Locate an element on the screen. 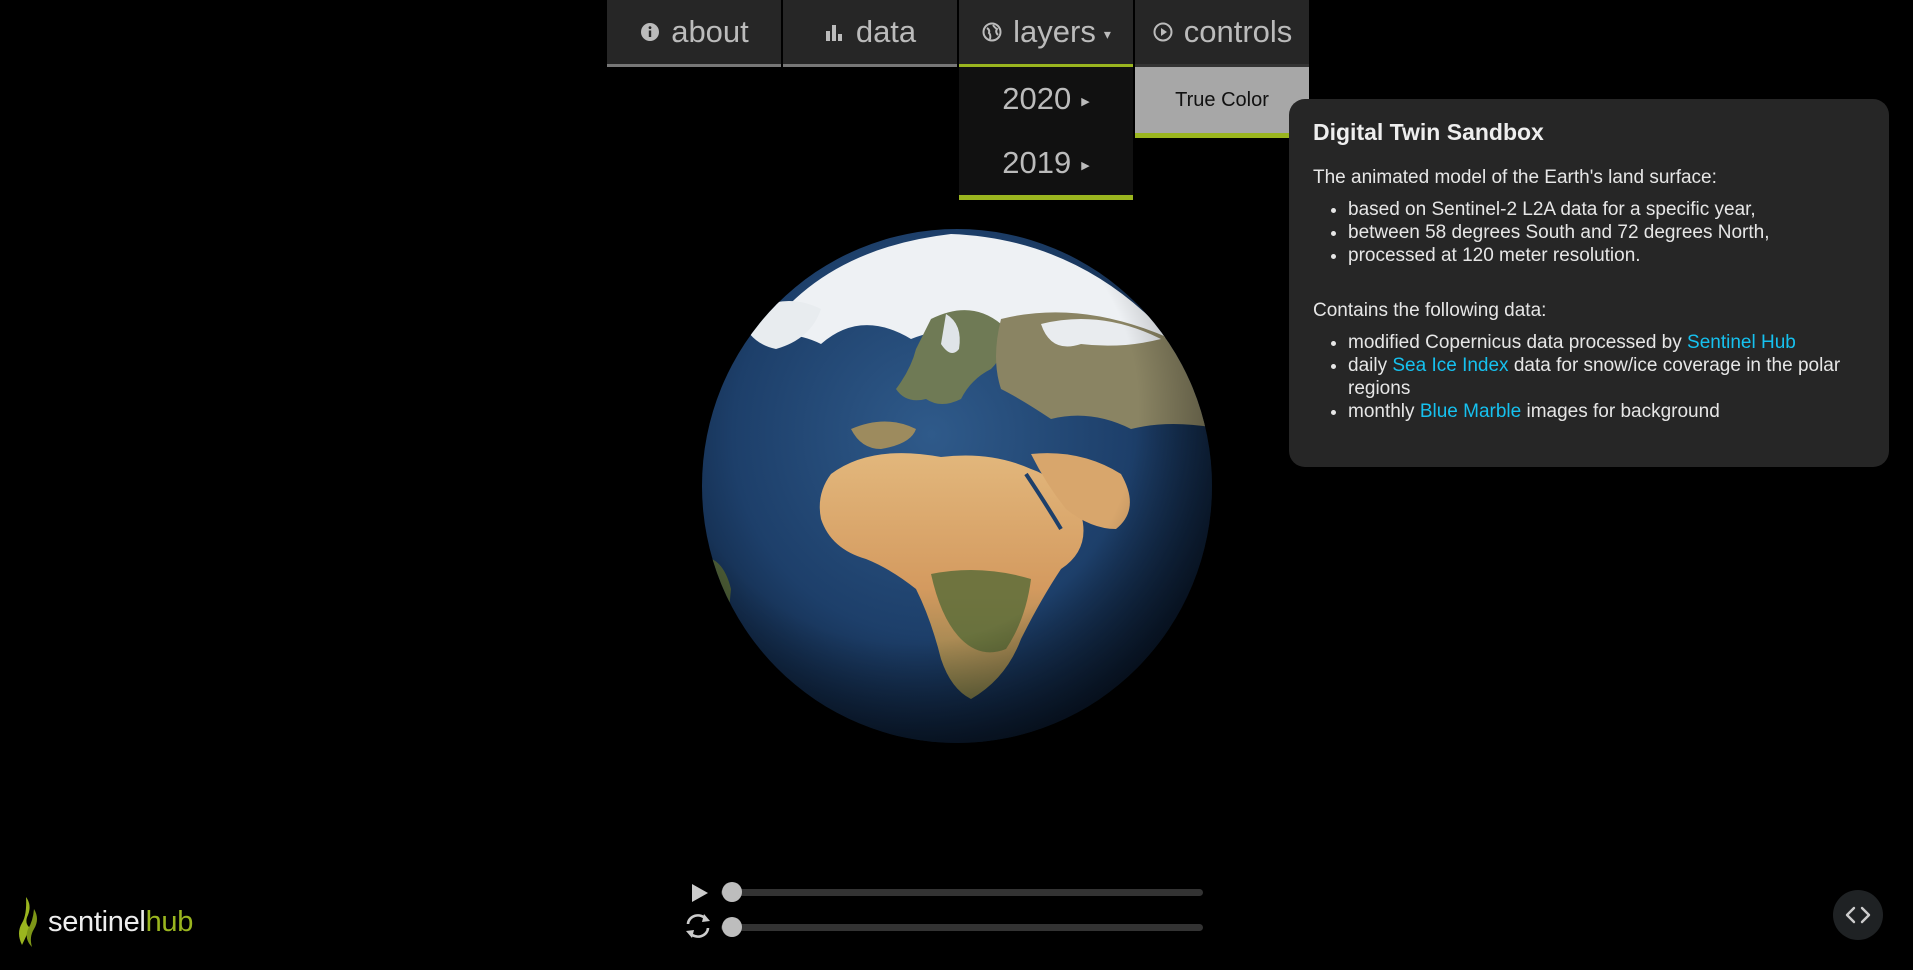 The image size is (1913, 970). blue-marble-link: Blue Marble is located at coordinates (1470, 411).